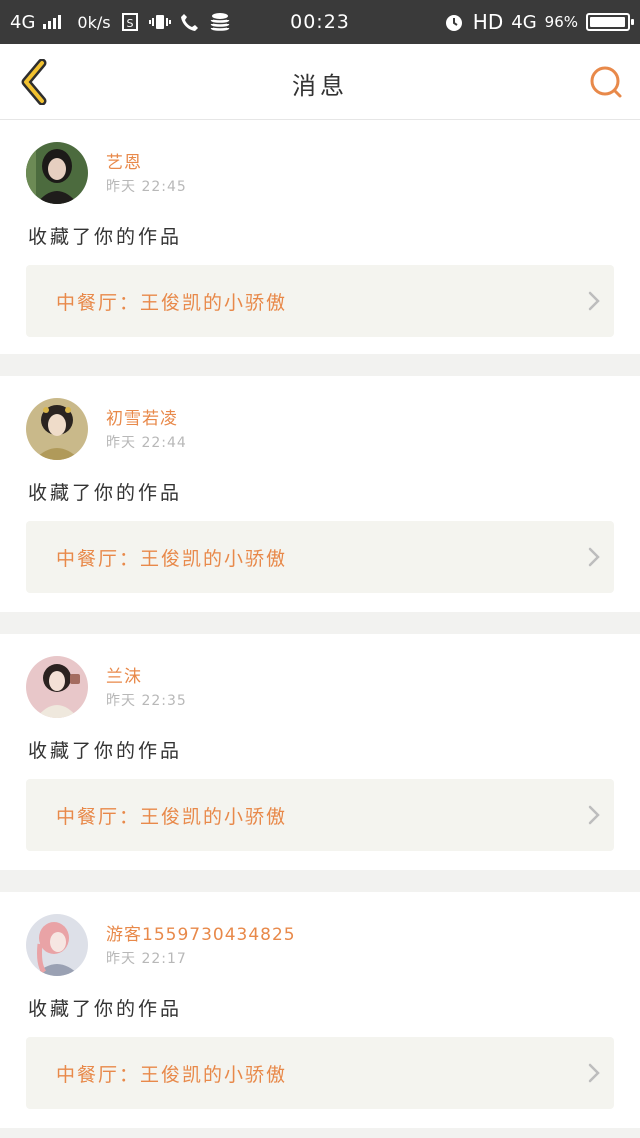 This screenshot has width=640, height=1138. What do you see at coordinates (524, 22) in the screenshot?
I see `network-type-right: 4G` at bounding box center [524, 22].